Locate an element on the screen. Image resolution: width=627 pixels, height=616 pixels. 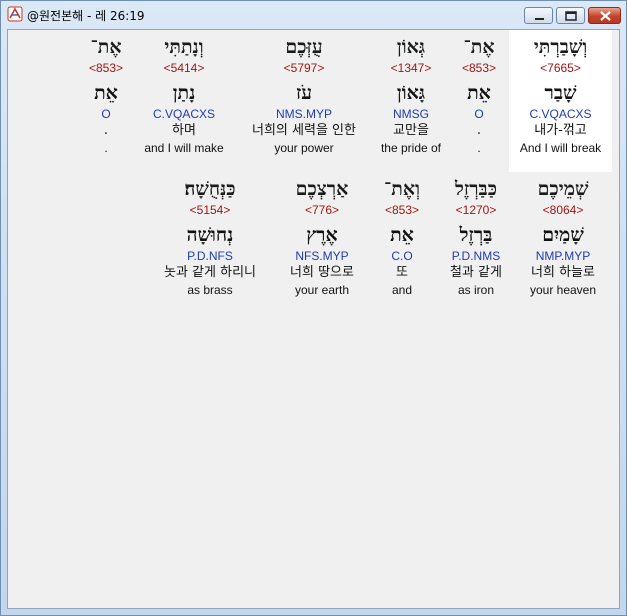
close-button is located at coordinates (604, 15).